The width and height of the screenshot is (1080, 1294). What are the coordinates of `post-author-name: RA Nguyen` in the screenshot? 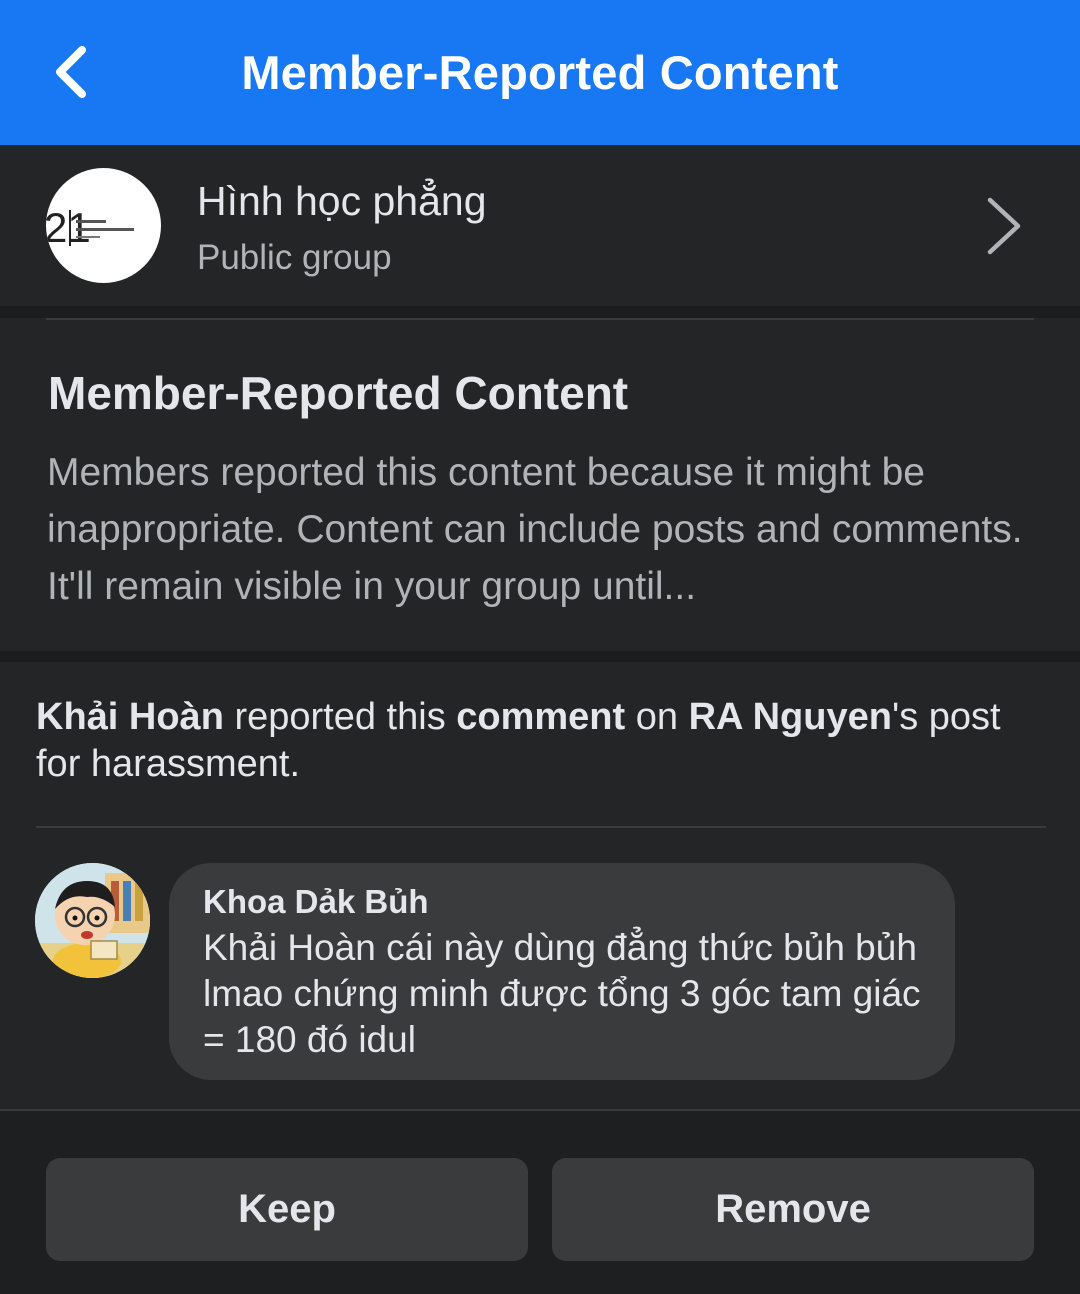 It's located at (790, 717).